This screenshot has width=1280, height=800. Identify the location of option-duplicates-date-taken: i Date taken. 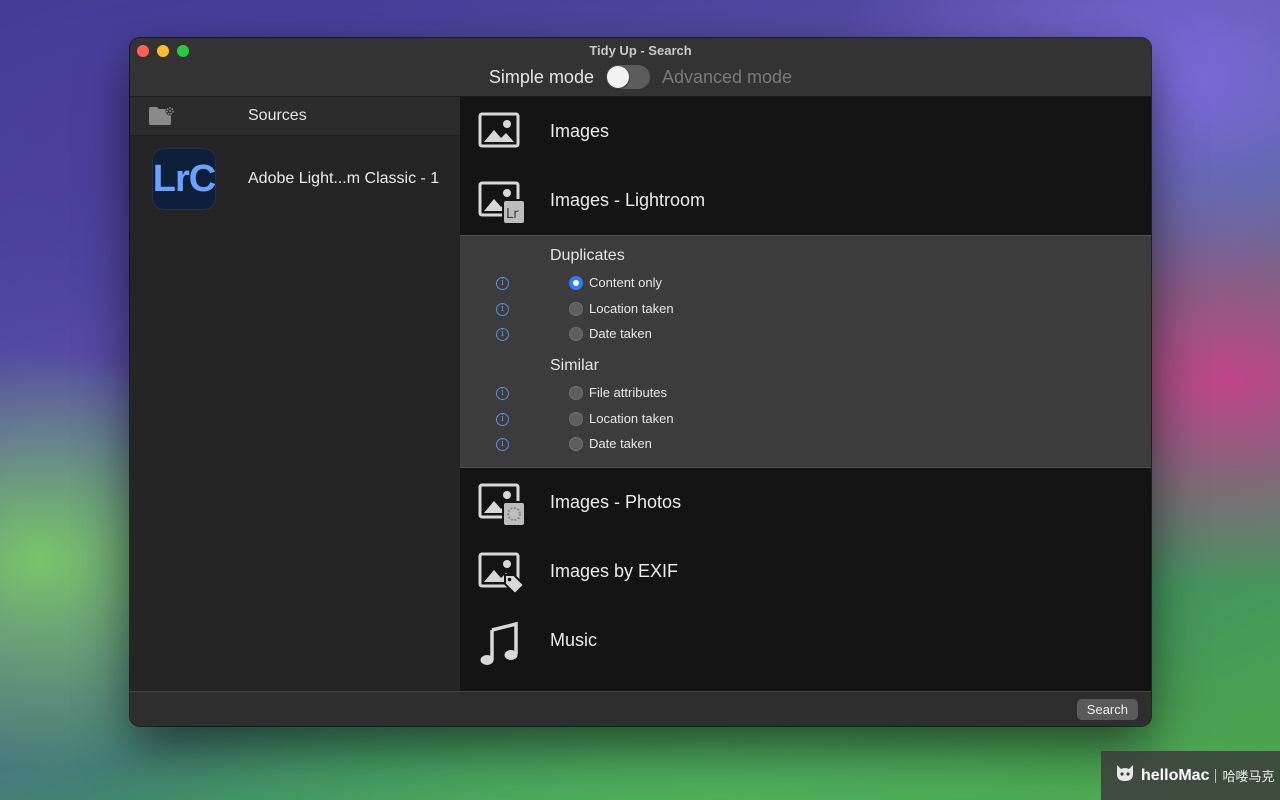
(805, 335).